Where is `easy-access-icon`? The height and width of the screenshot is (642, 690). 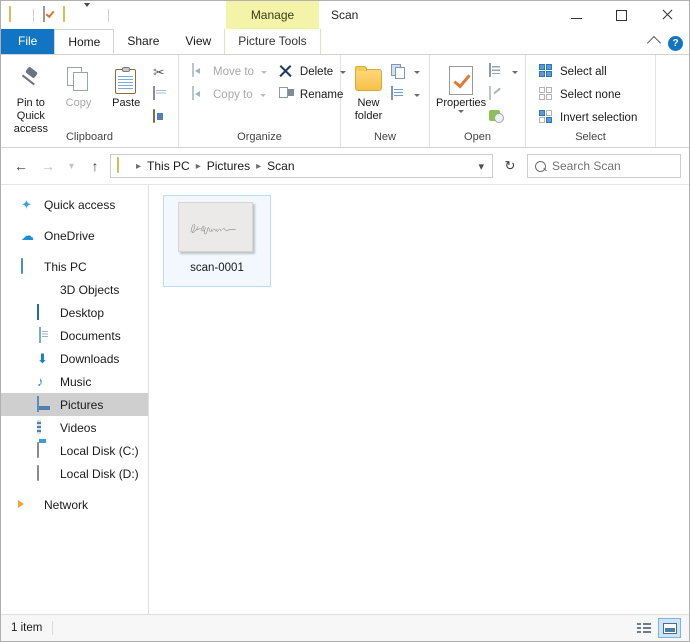 easy-access-icon is located at coordinates (399, 94).